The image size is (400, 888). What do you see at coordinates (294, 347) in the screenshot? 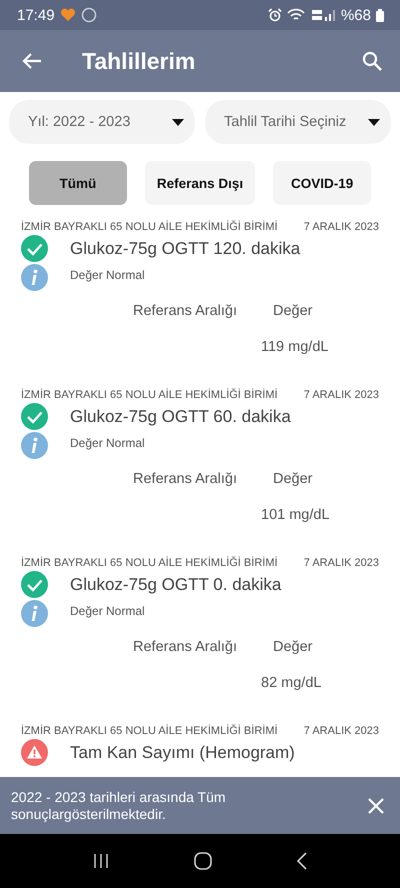
I see `result-value: 119 mg/dL` at bounding box center [294, 347].